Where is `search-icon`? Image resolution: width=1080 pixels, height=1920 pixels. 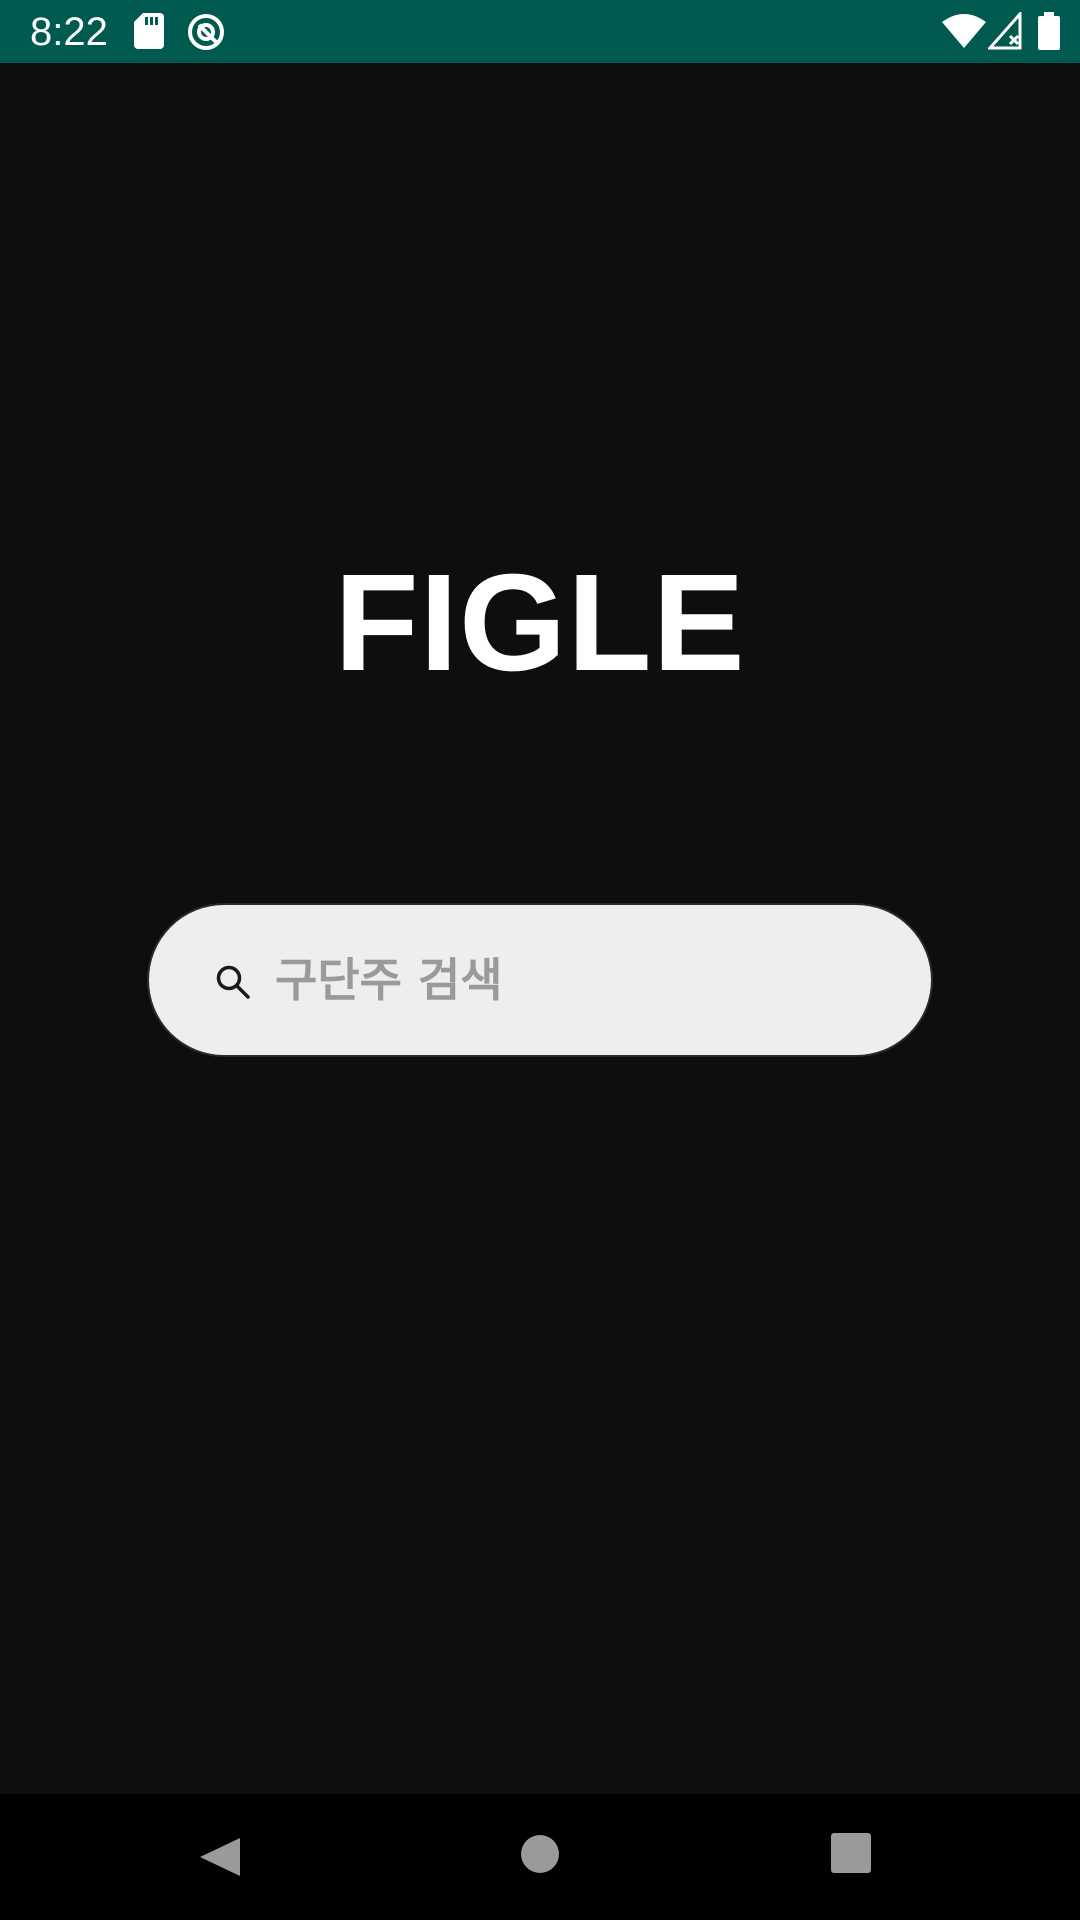
search-icon is located at coordinates (233, 982).